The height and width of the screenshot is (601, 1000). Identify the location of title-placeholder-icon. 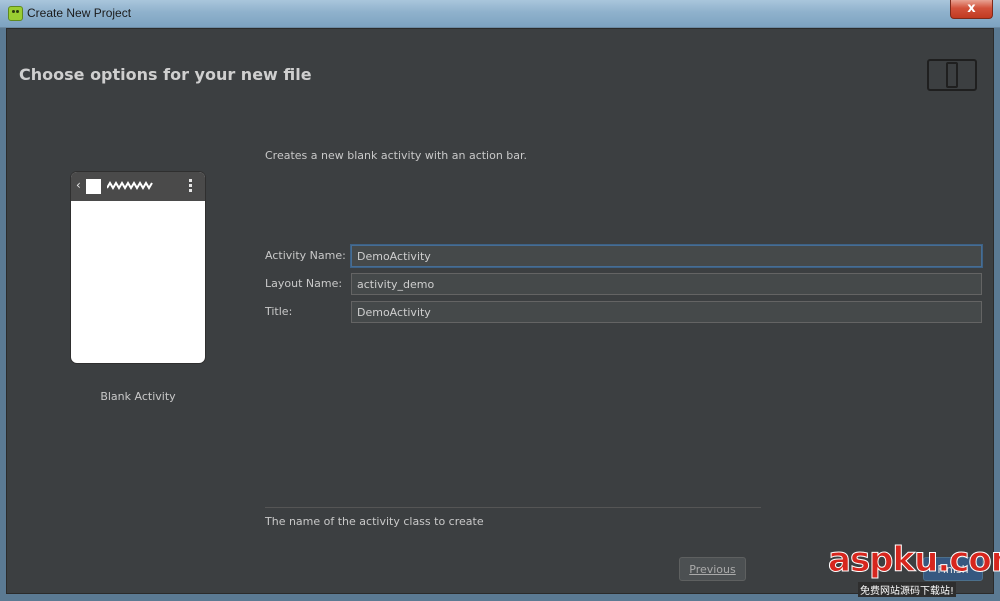
(130, 185).